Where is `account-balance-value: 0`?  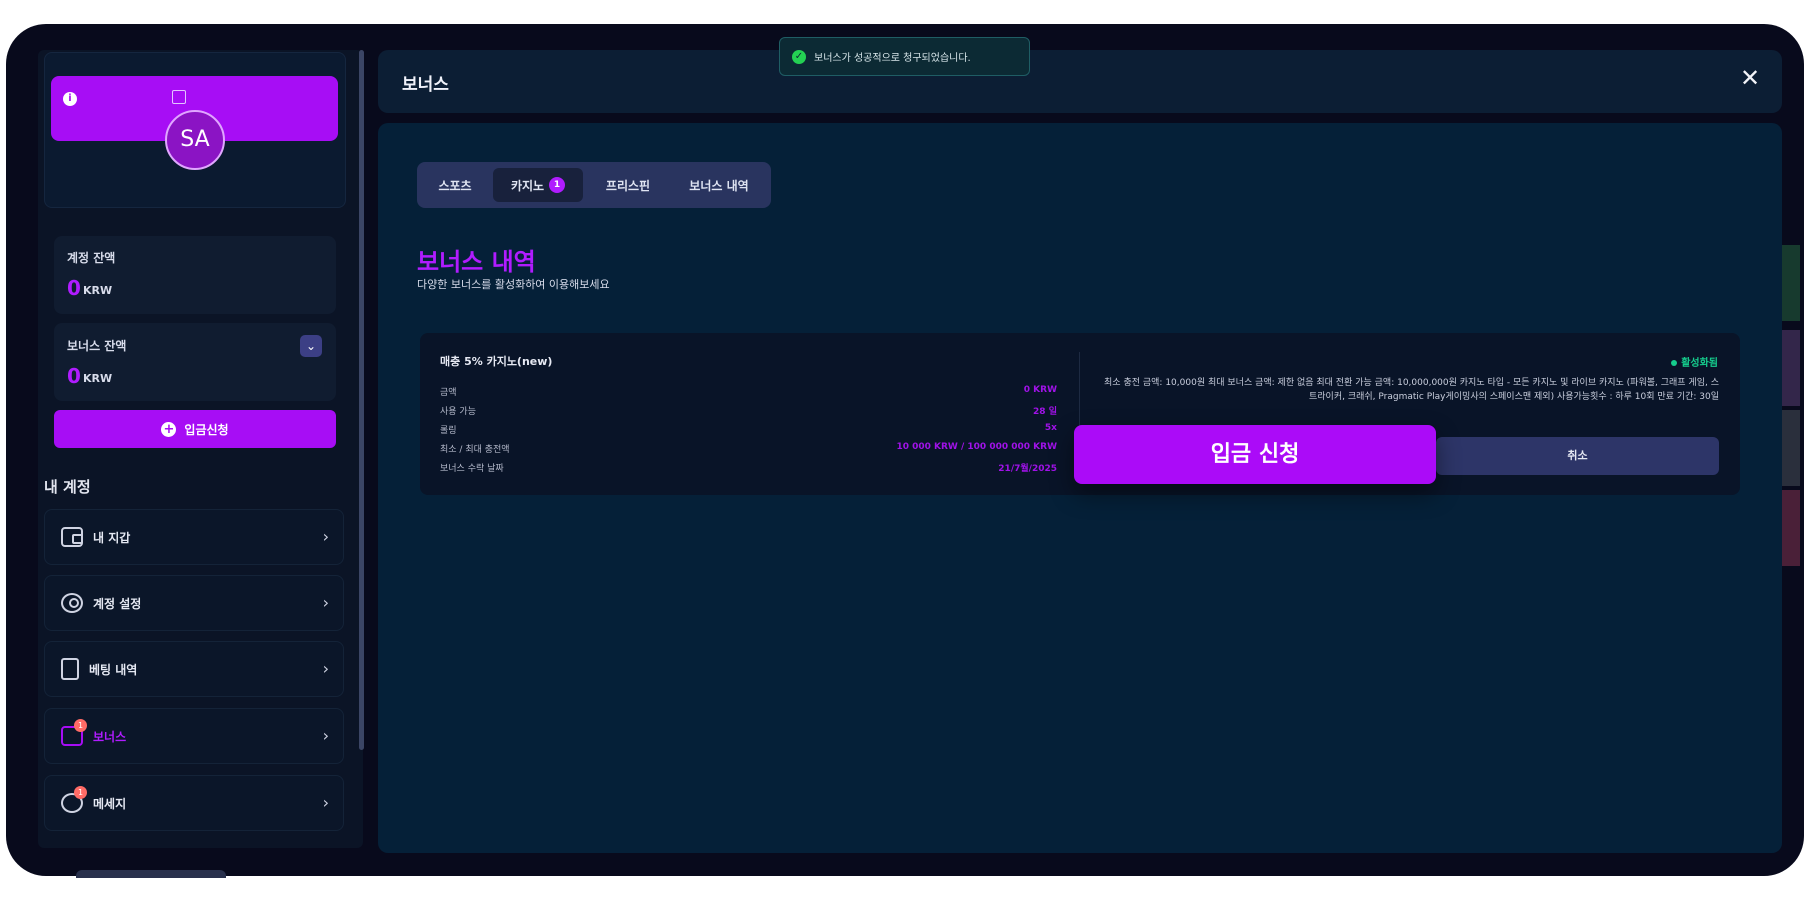
account-balance-value: 0 is located at coordinates (74, 288).